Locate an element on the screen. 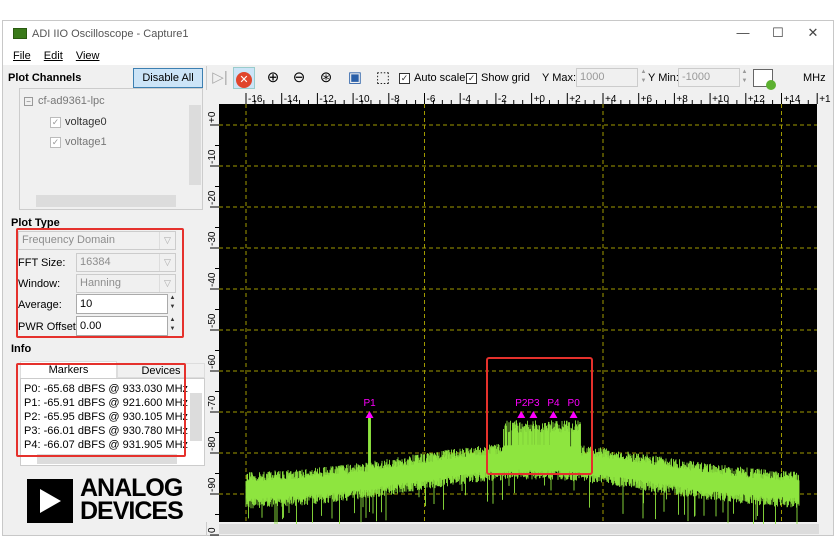  marker-label: P4 is located at coordinates (553, 403).